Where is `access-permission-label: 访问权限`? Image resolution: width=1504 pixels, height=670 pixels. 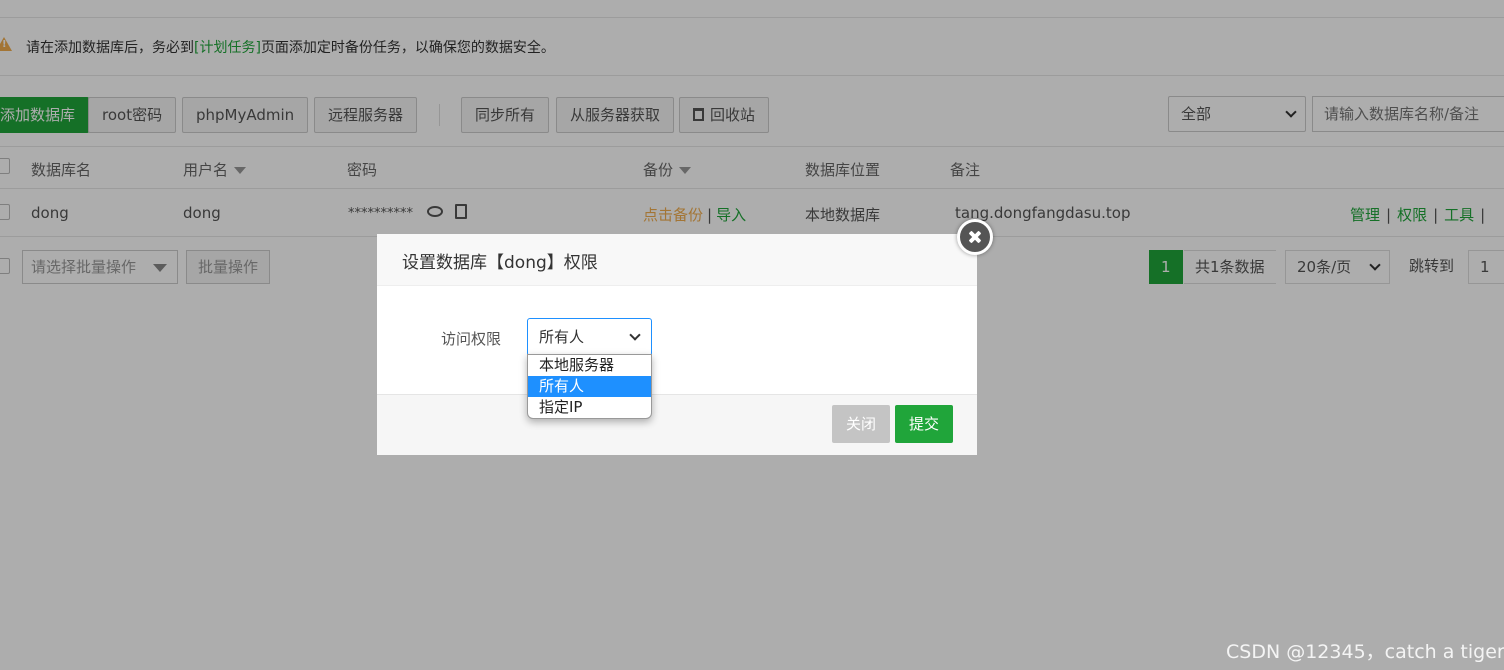
access-permission-label: 访问权限 is located at coordinates (471, 339).